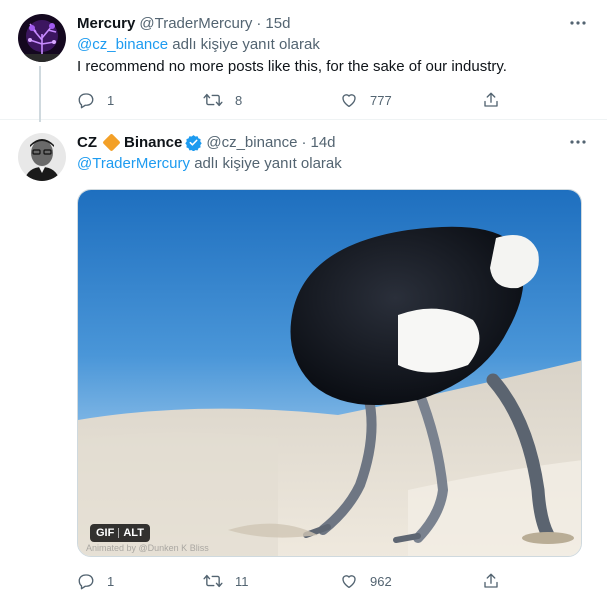 Image resolution: width=607 pixels, height=591 pixels. Describe the element at coordinates (251, 142) in the screenshot. I see `handle: @cz_binance` at that location.